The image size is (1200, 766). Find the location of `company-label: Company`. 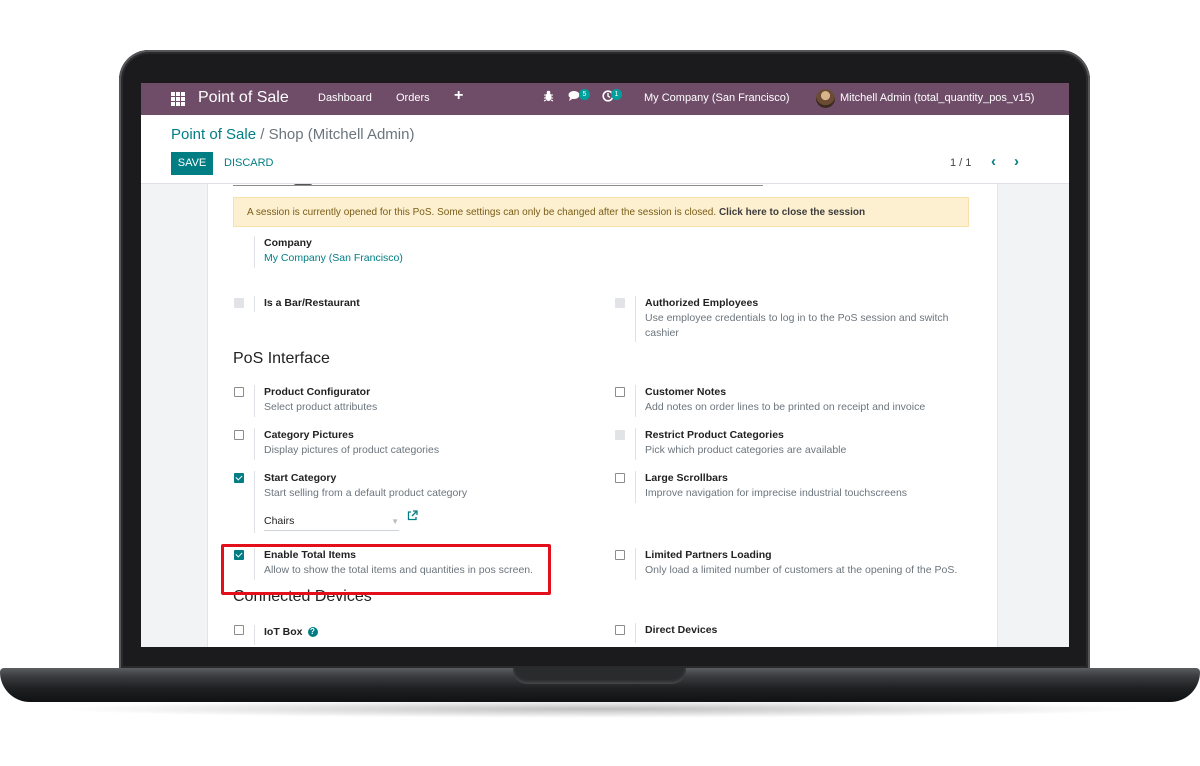

company-label: Company is located at coordinates (288, 243).